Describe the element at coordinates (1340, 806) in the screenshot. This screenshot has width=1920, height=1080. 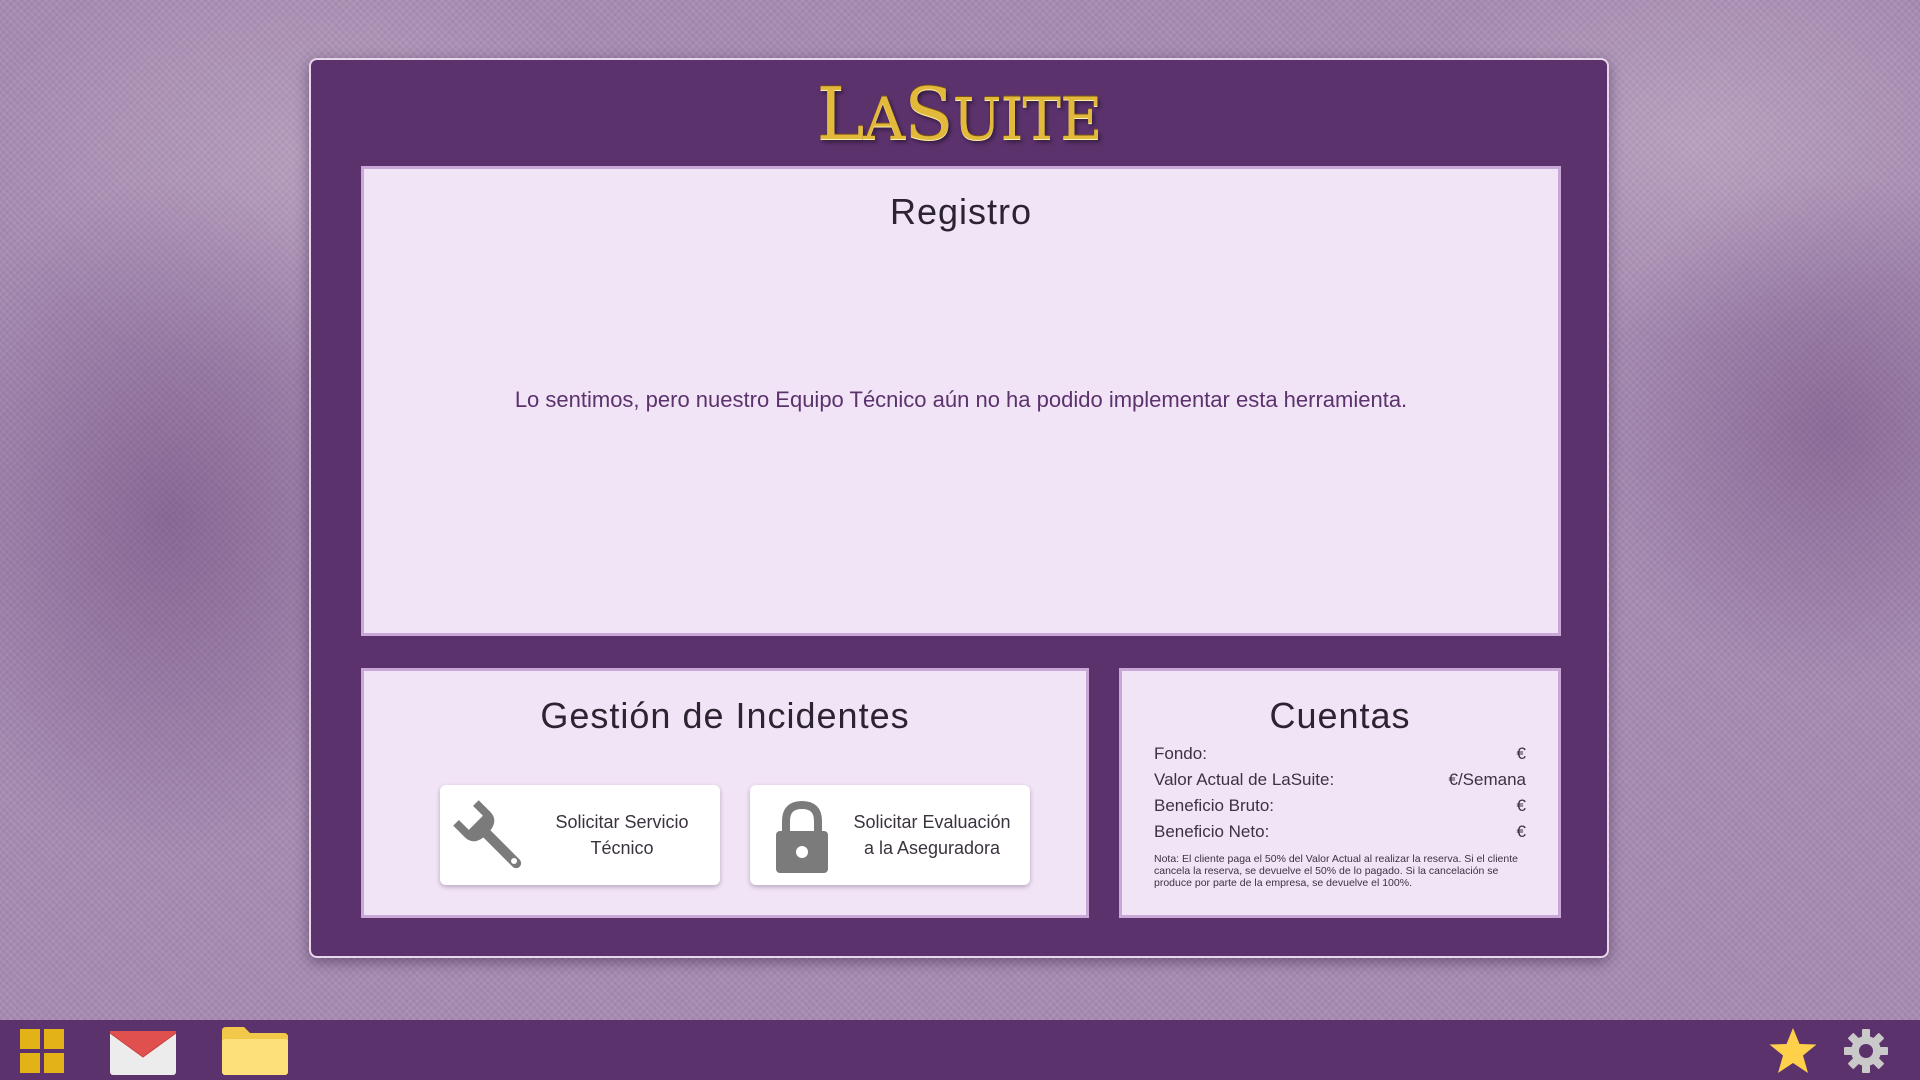
I see `account-row-beneficio-bruto: Beneficio Bruto: €` at that location.